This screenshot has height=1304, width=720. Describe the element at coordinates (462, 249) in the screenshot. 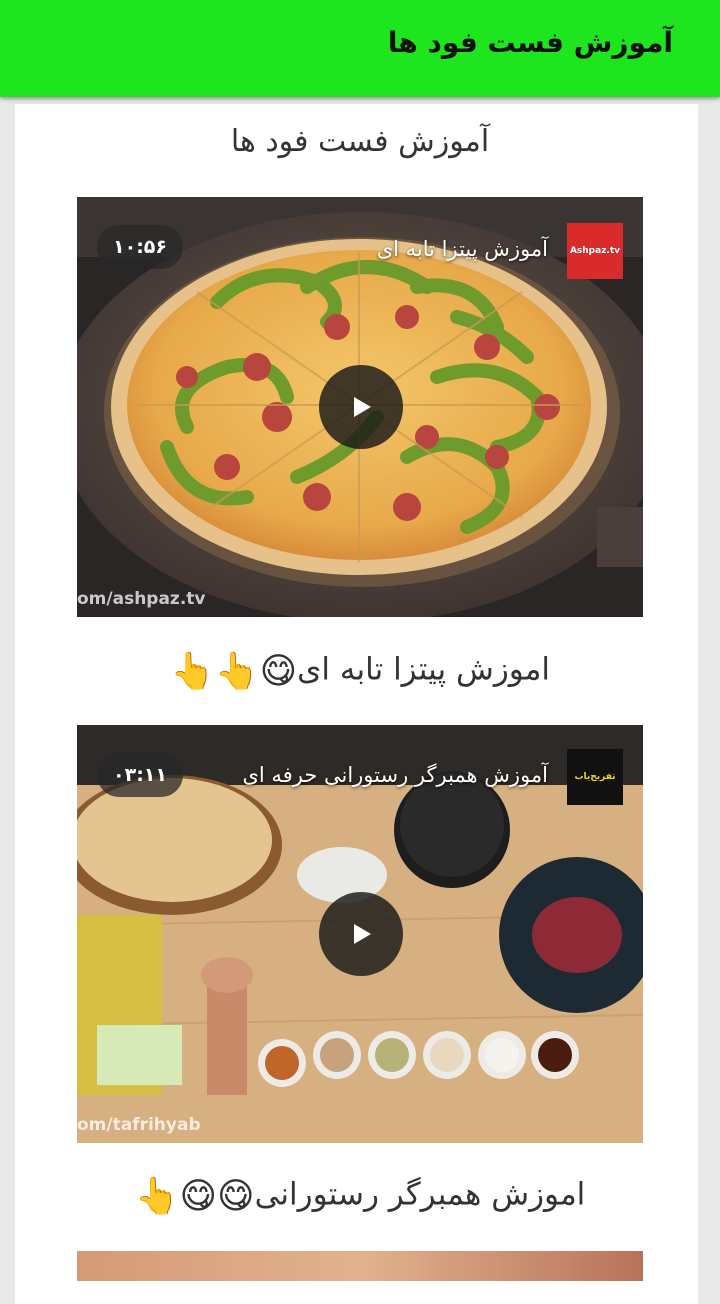

I see `video-title-pizza: آموزش پیتزا تابه ای` at that location.